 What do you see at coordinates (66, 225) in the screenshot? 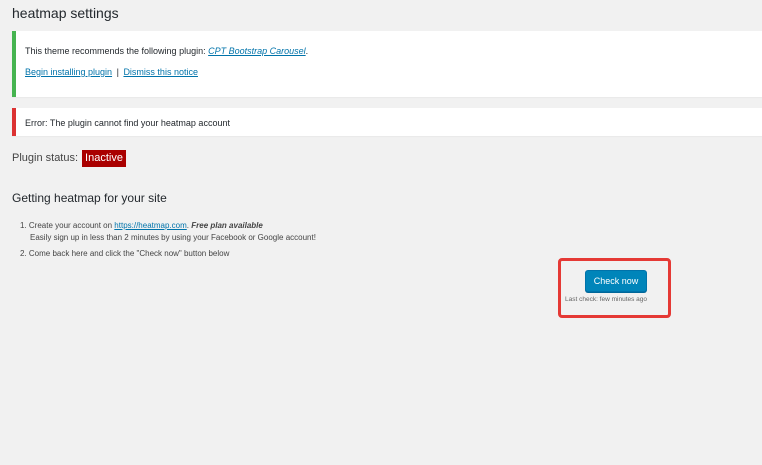
I see `step1-text: 1. Create your account on` at bounding box center [66, 225].